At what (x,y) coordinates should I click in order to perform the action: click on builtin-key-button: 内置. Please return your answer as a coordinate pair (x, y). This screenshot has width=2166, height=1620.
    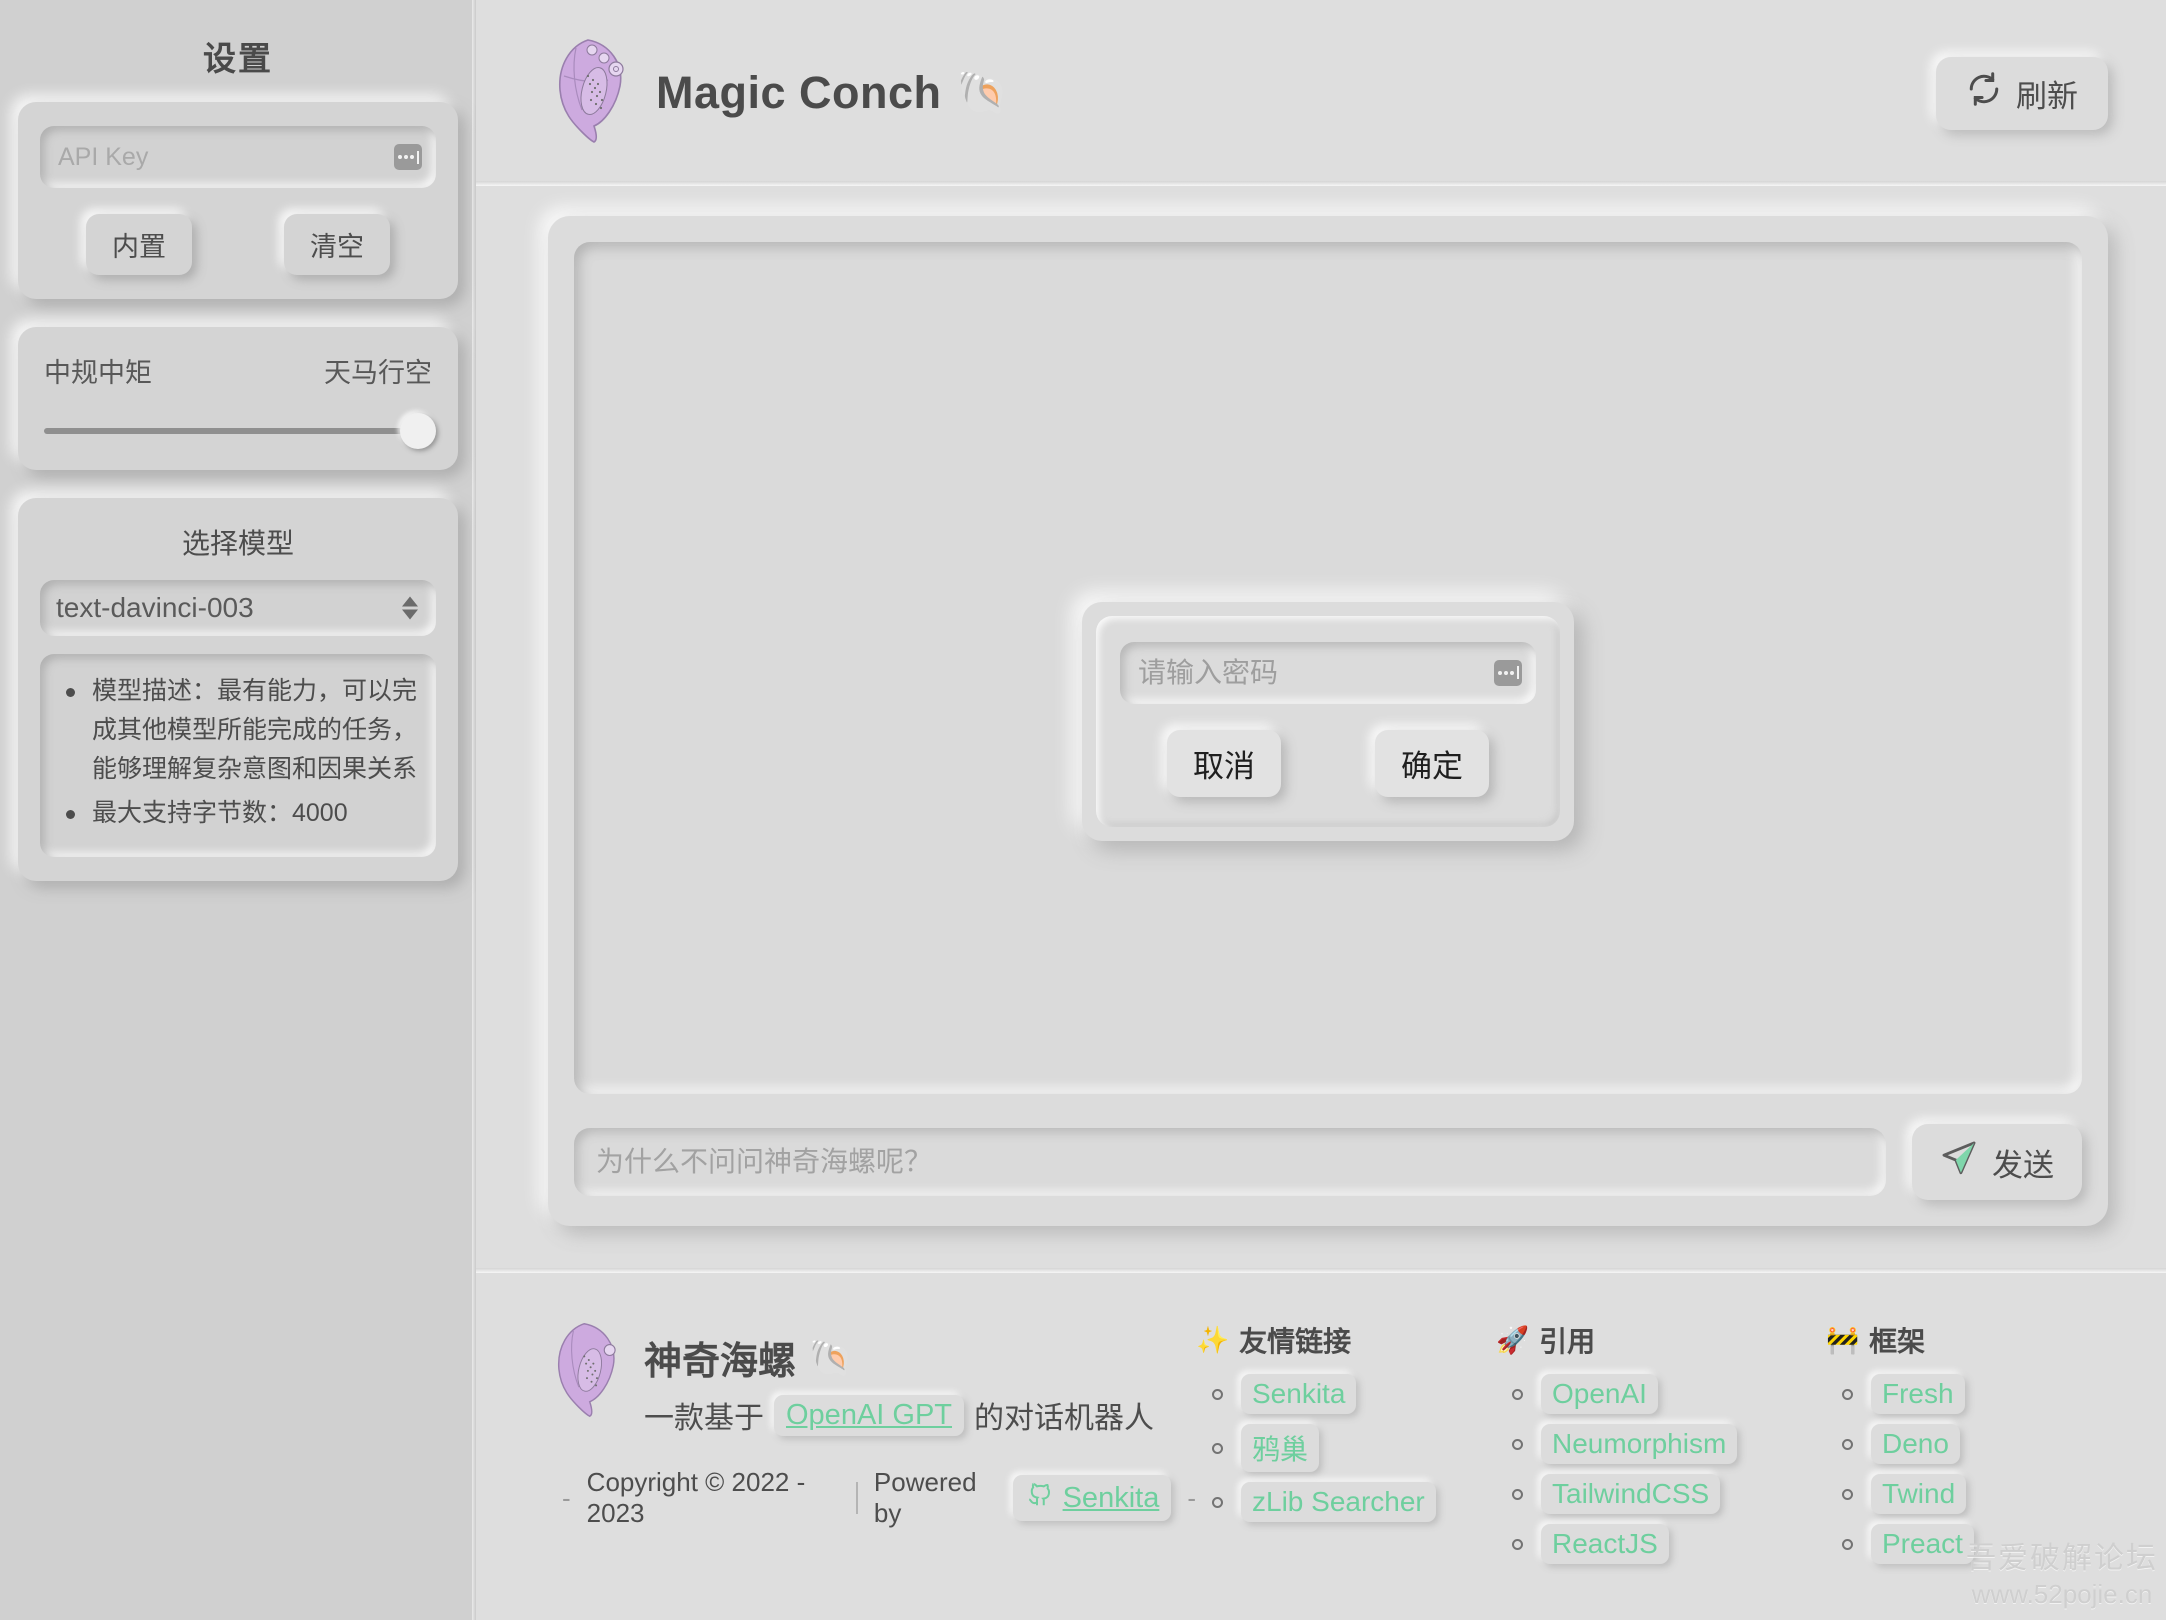
    Looking at the image, I should click on (139, 244).